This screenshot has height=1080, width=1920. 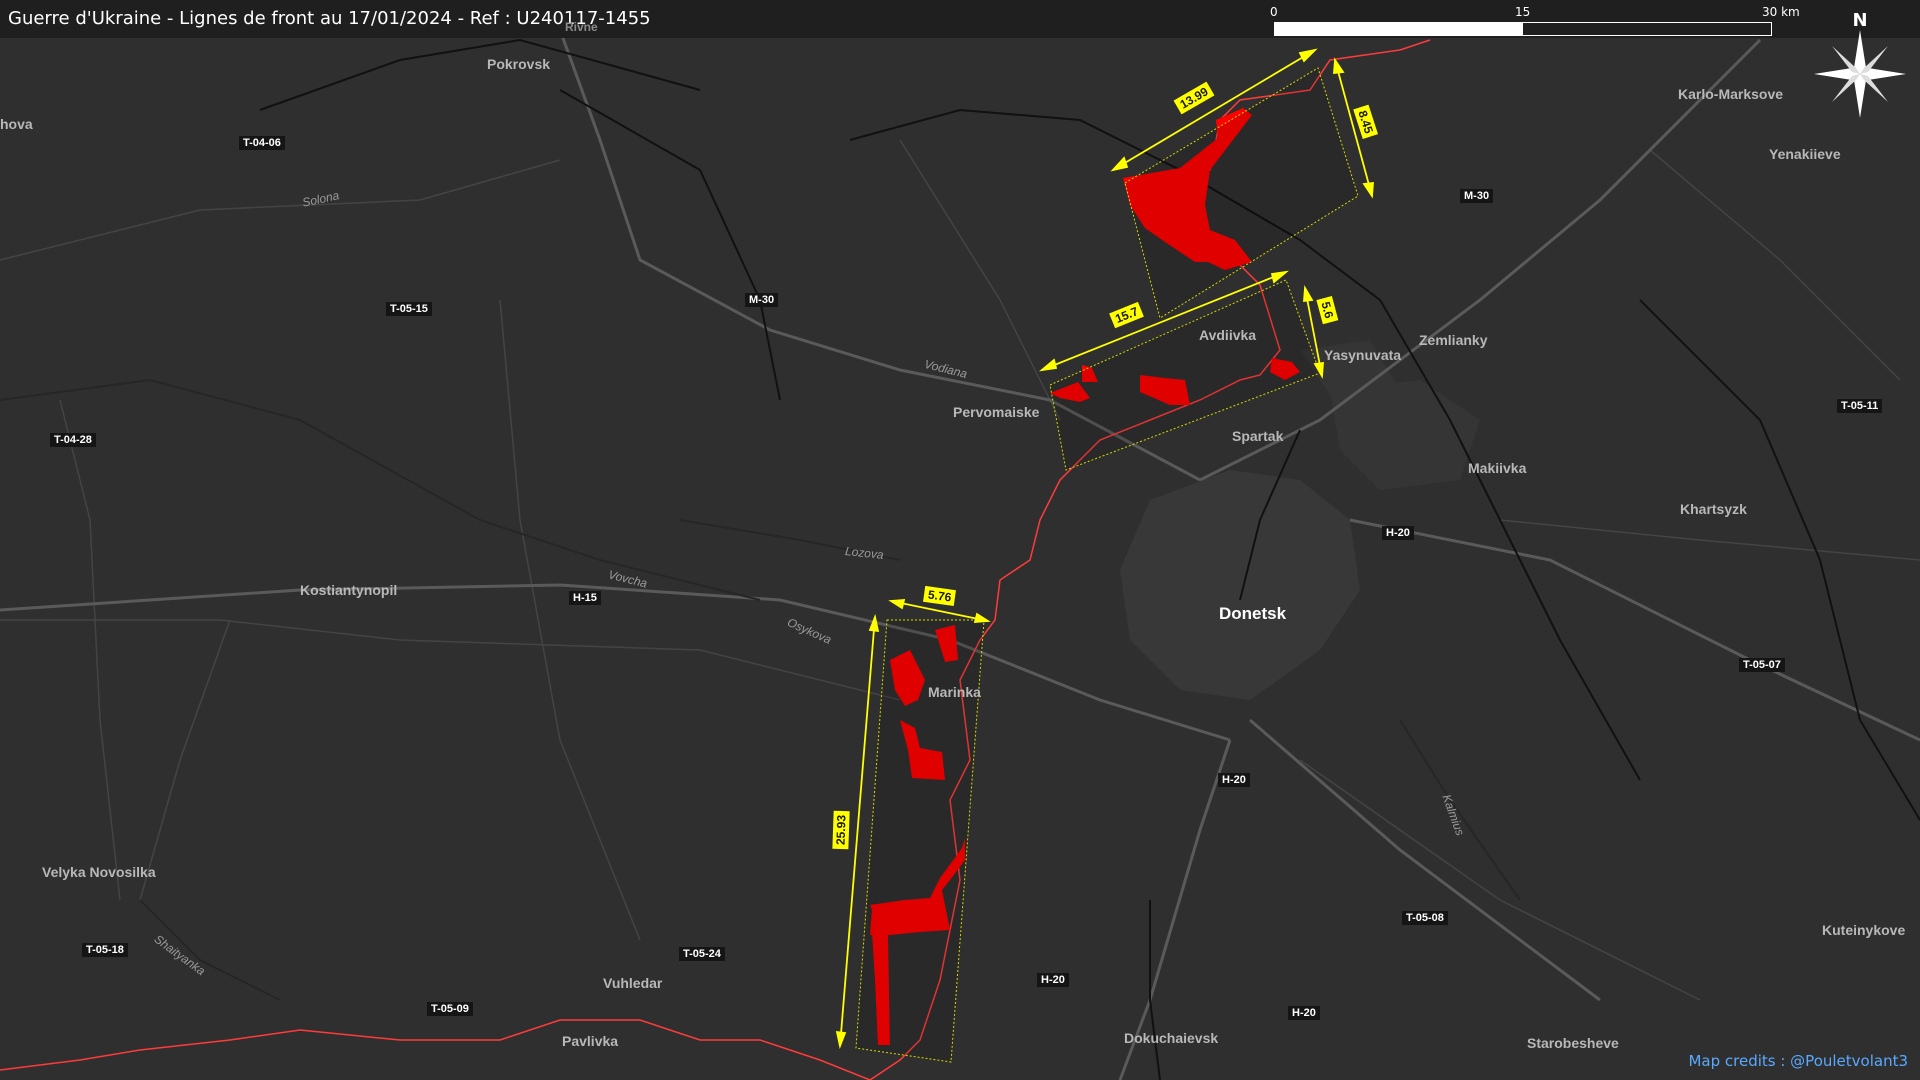 I want to click on road-label-t0524: T-05-24, so click(x=702, y=954).